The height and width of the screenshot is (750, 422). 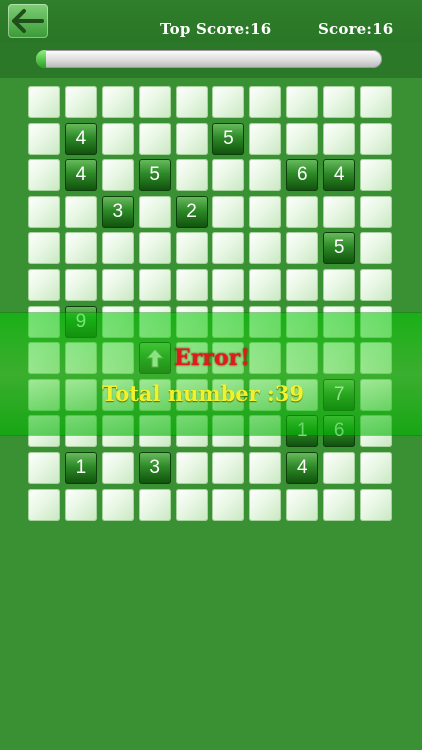 I want to click on progress-bar, so click(x=209, y=59).